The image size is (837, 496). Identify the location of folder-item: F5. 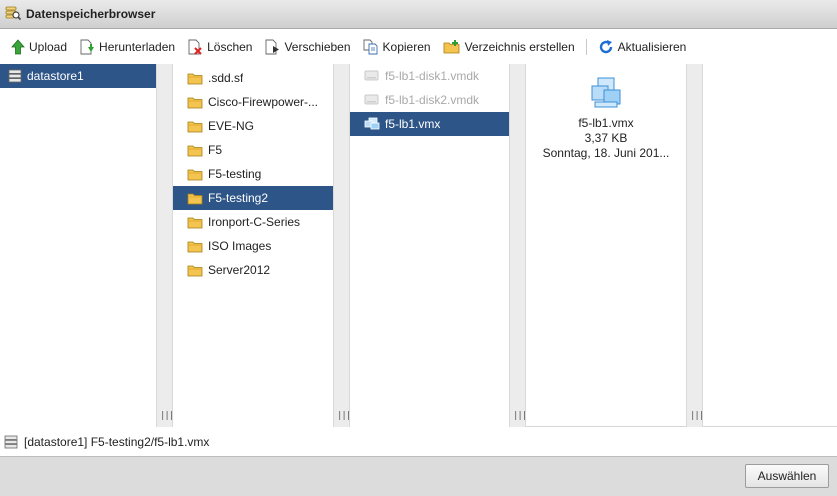
(253, 150).